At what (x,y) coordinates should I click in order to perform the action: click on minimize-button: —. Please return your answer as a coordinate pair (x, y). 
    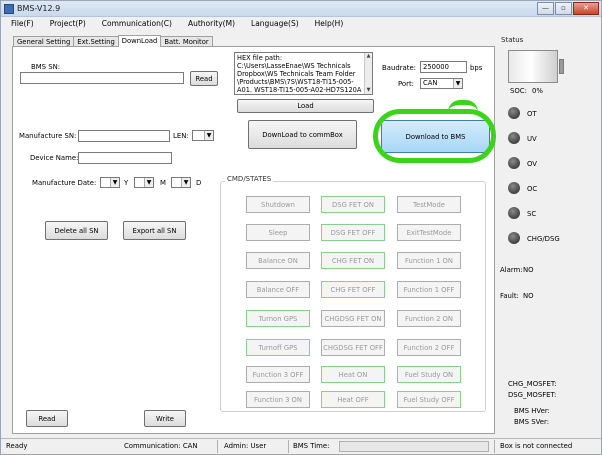
    Looking at the image, I should click on (545, 8).